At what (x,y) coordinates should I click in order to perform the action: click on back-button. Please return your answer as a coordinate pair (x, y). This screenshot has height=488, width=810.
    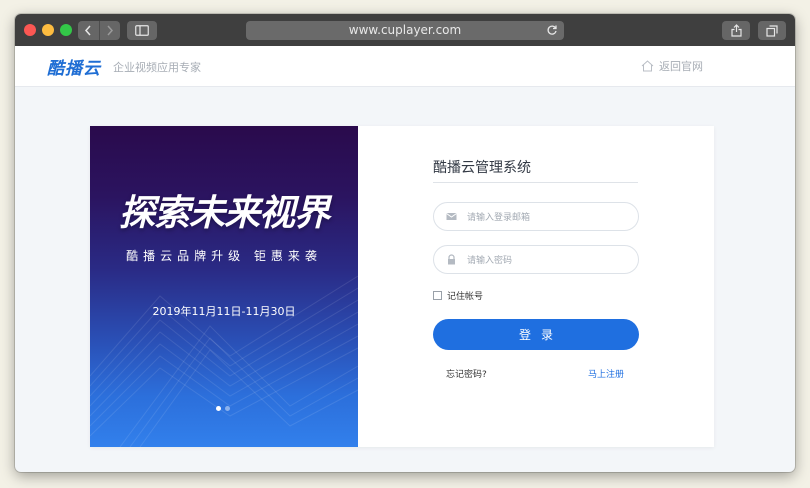
    Looking at the image, I should click on (88, 30).